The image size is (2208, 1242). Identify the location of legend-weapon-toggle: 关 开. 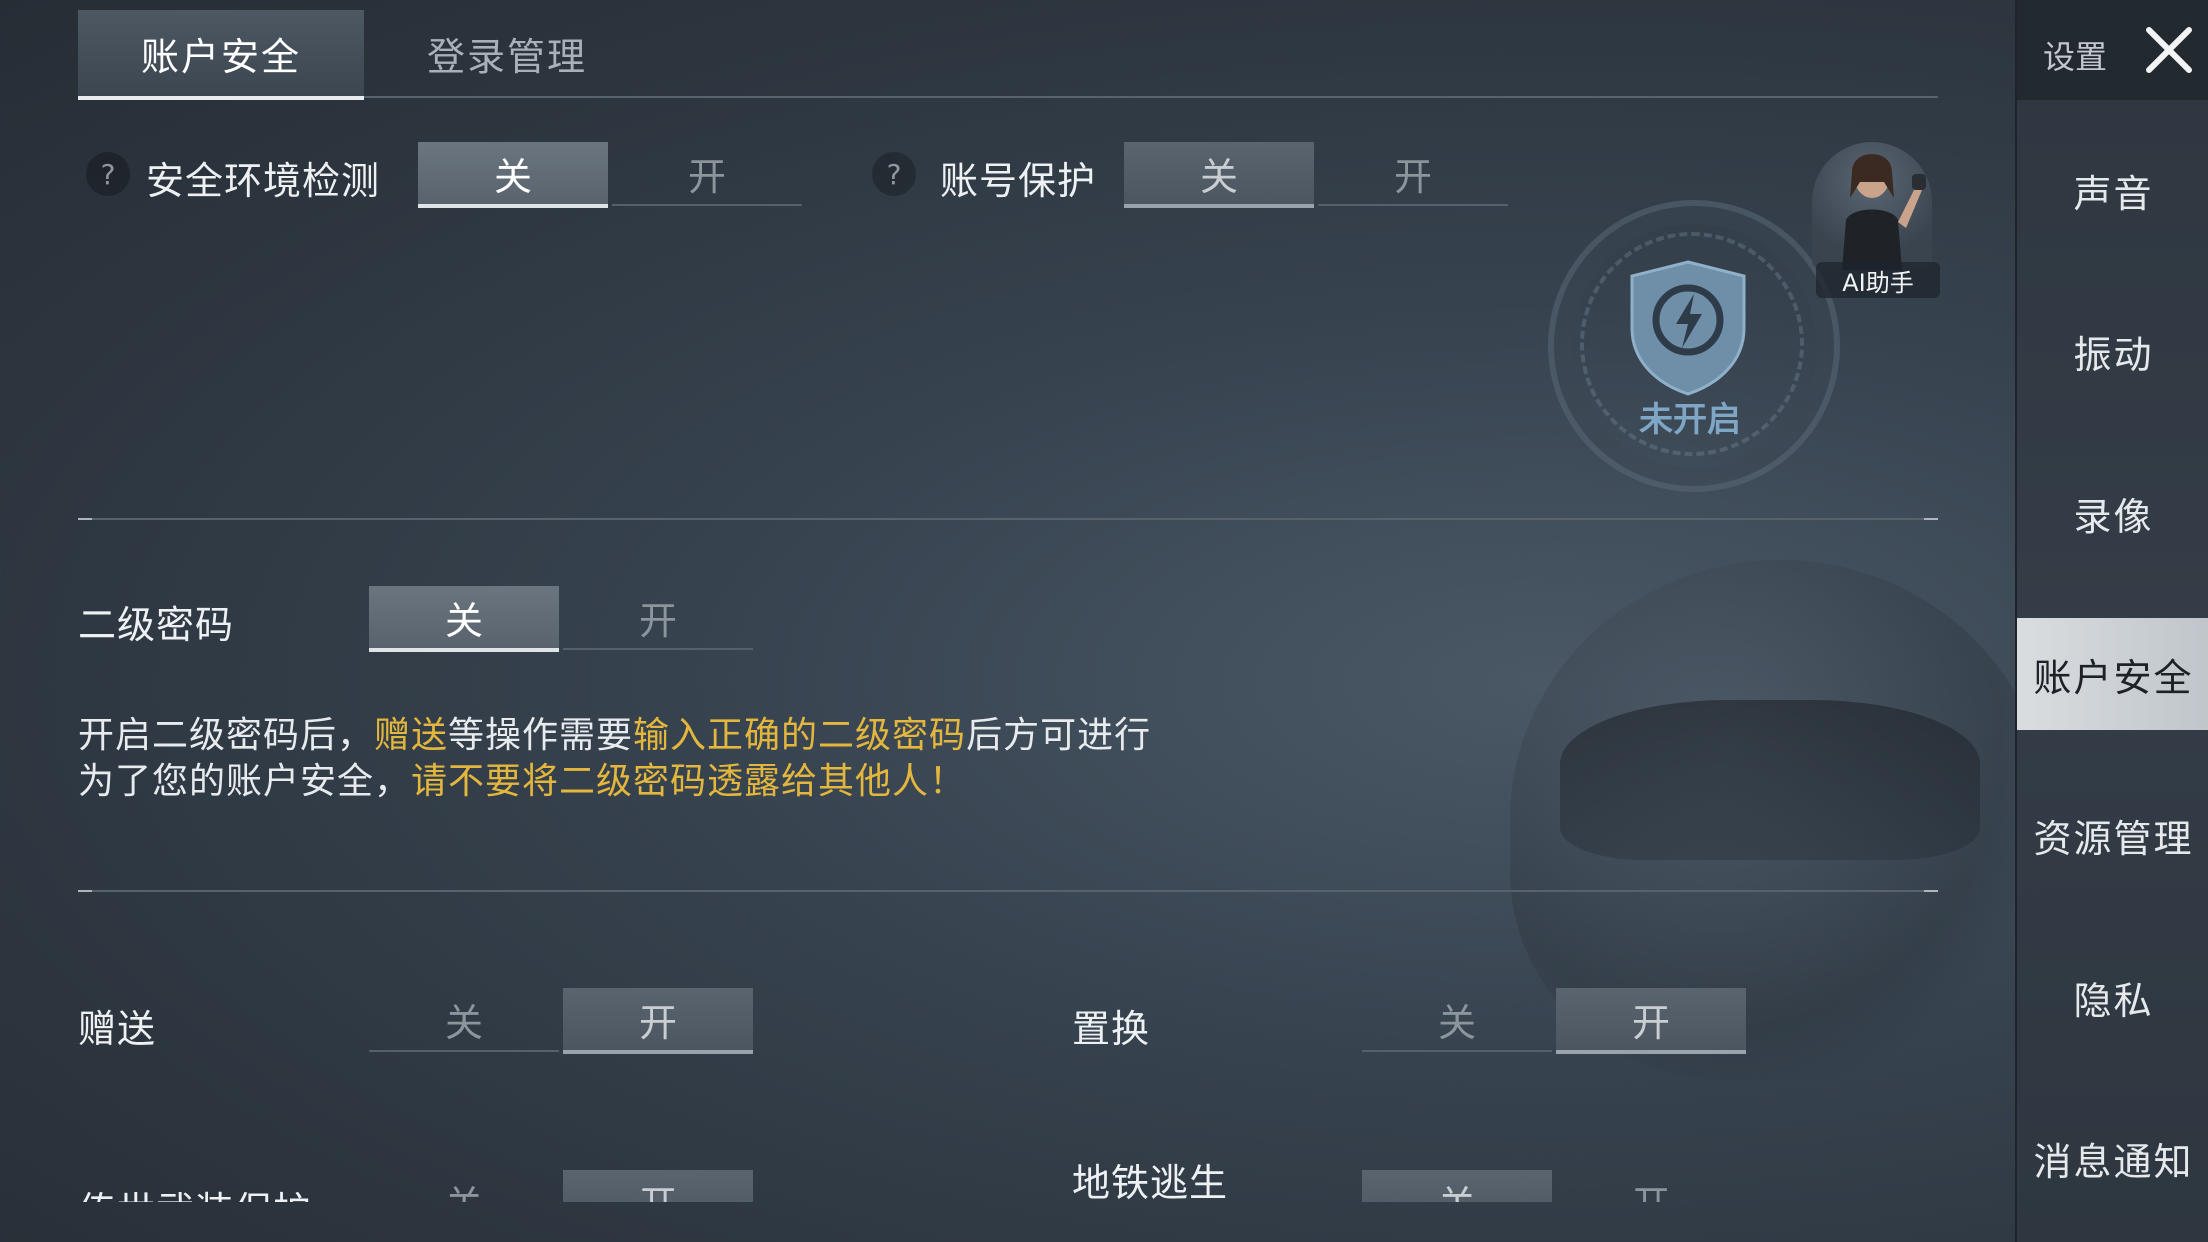
(563, 1186).